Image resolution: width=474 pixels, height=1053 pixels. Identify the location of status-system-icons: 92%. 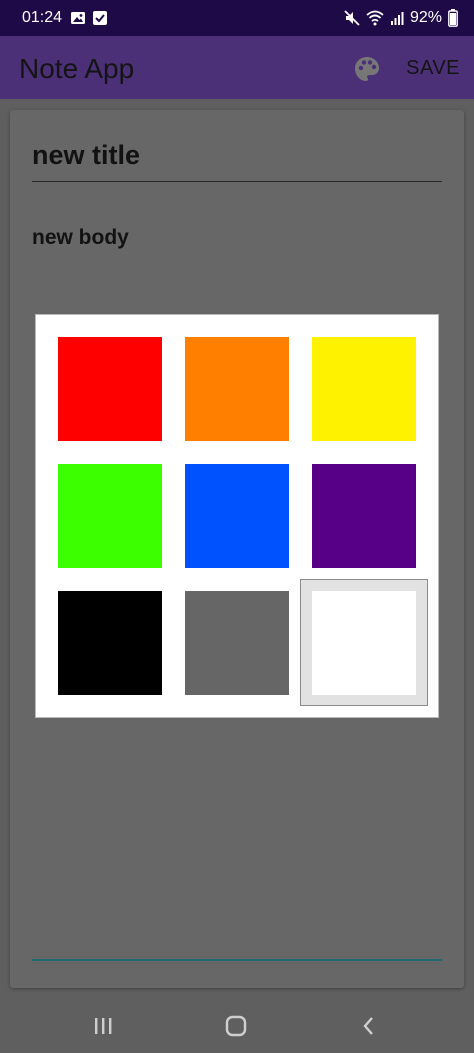
(401, 18).